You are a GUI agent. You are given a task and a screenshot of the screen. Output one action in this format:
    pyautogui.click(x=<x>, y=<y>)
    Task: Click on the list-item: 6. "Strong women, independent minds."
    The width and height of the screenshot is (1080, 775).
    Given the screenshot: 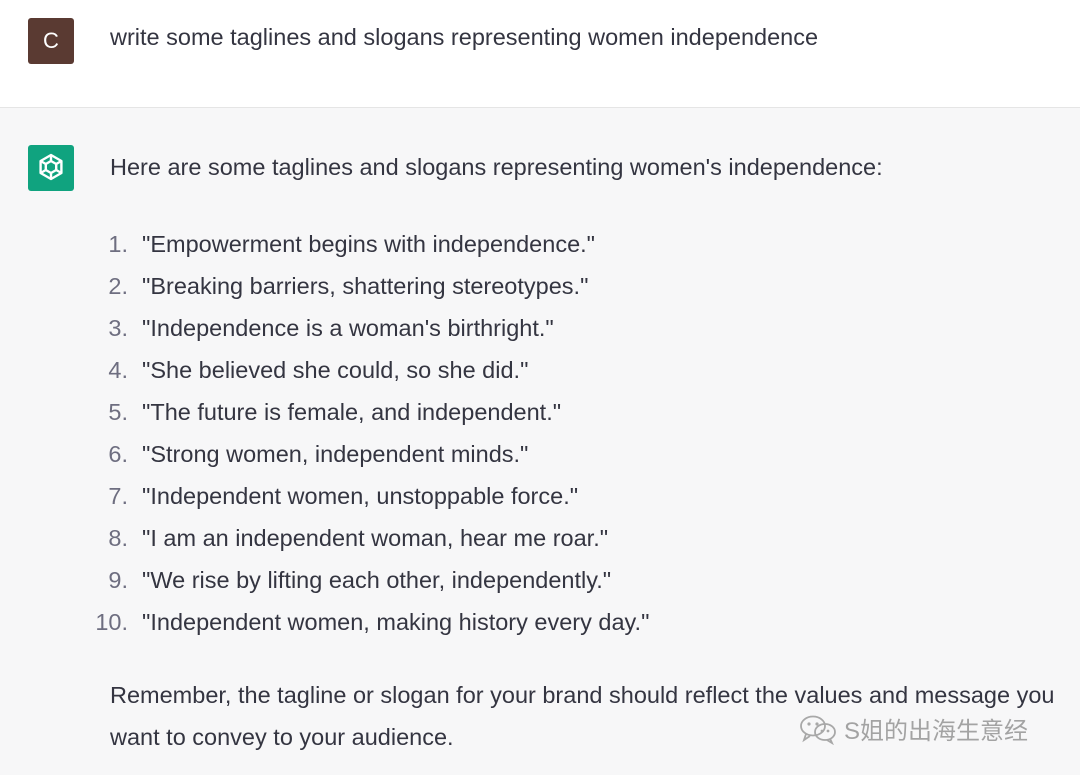 What is the action you would take?
    pyautogui.click(x=364, y=454)
    